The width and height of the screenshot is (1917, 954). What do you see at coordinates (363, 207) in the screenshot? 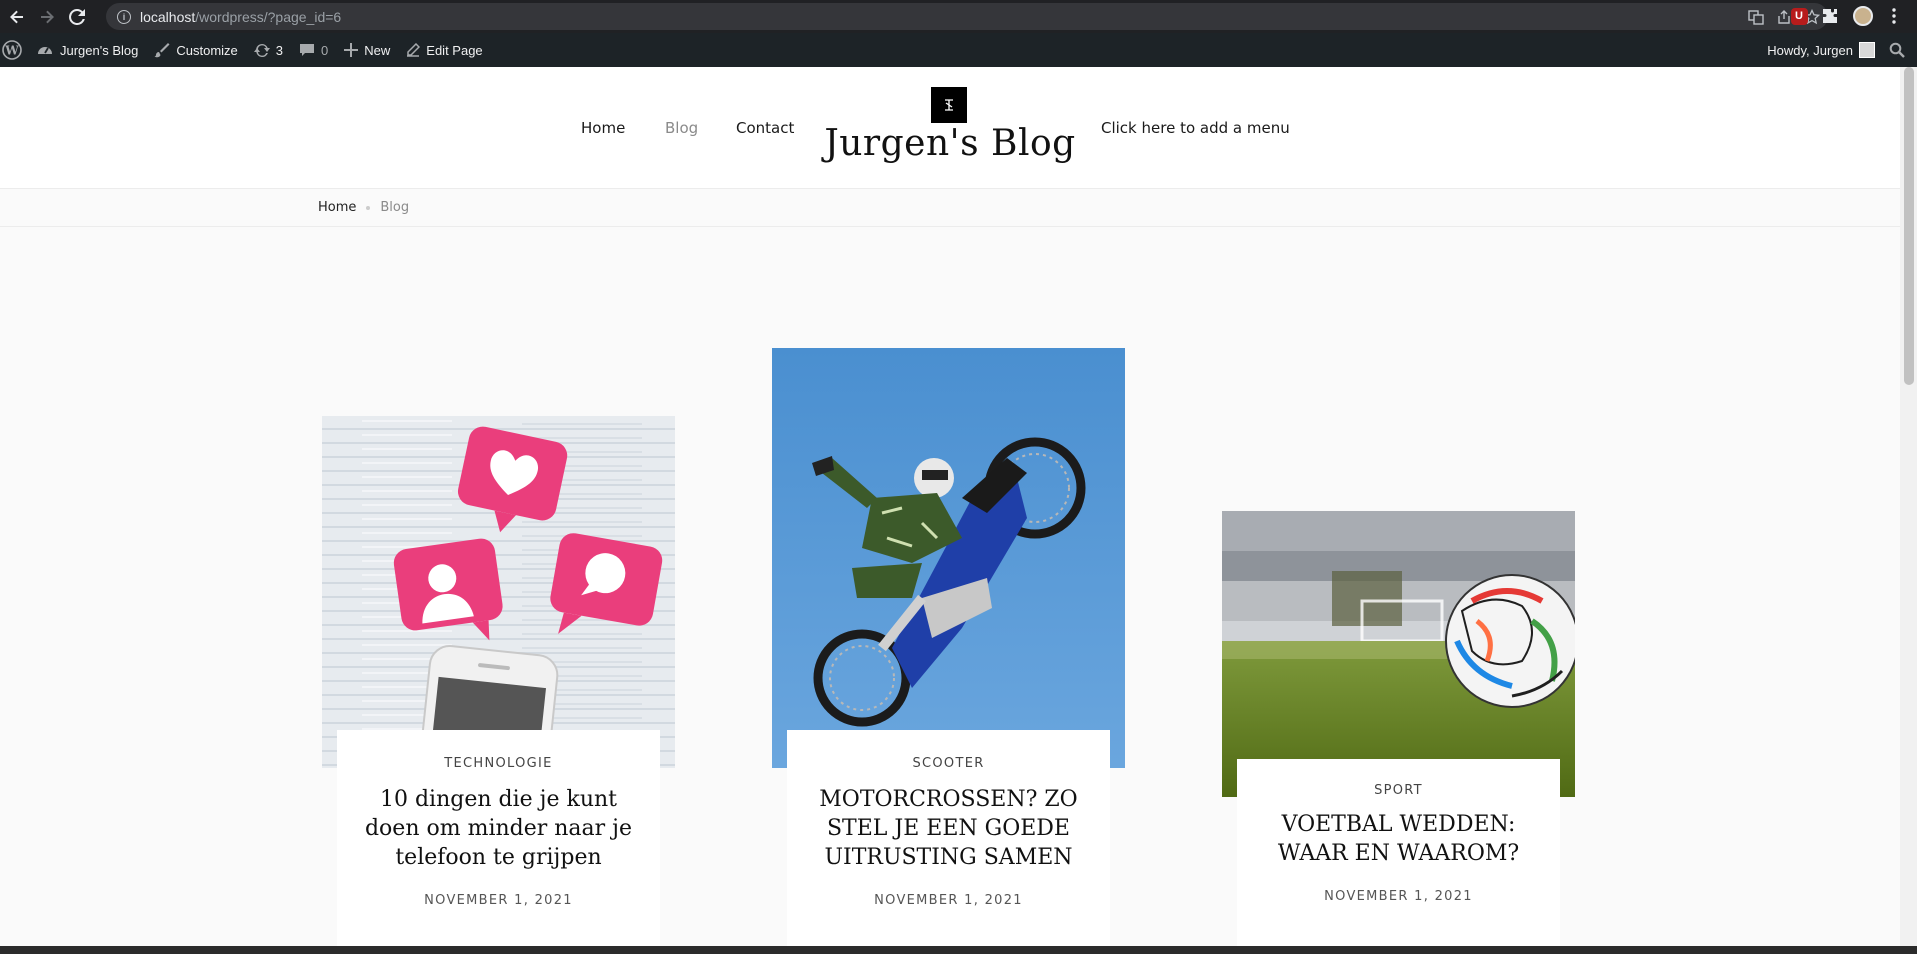
I see `breadcrumb: Home Blog` at bounding box center [363, 207].